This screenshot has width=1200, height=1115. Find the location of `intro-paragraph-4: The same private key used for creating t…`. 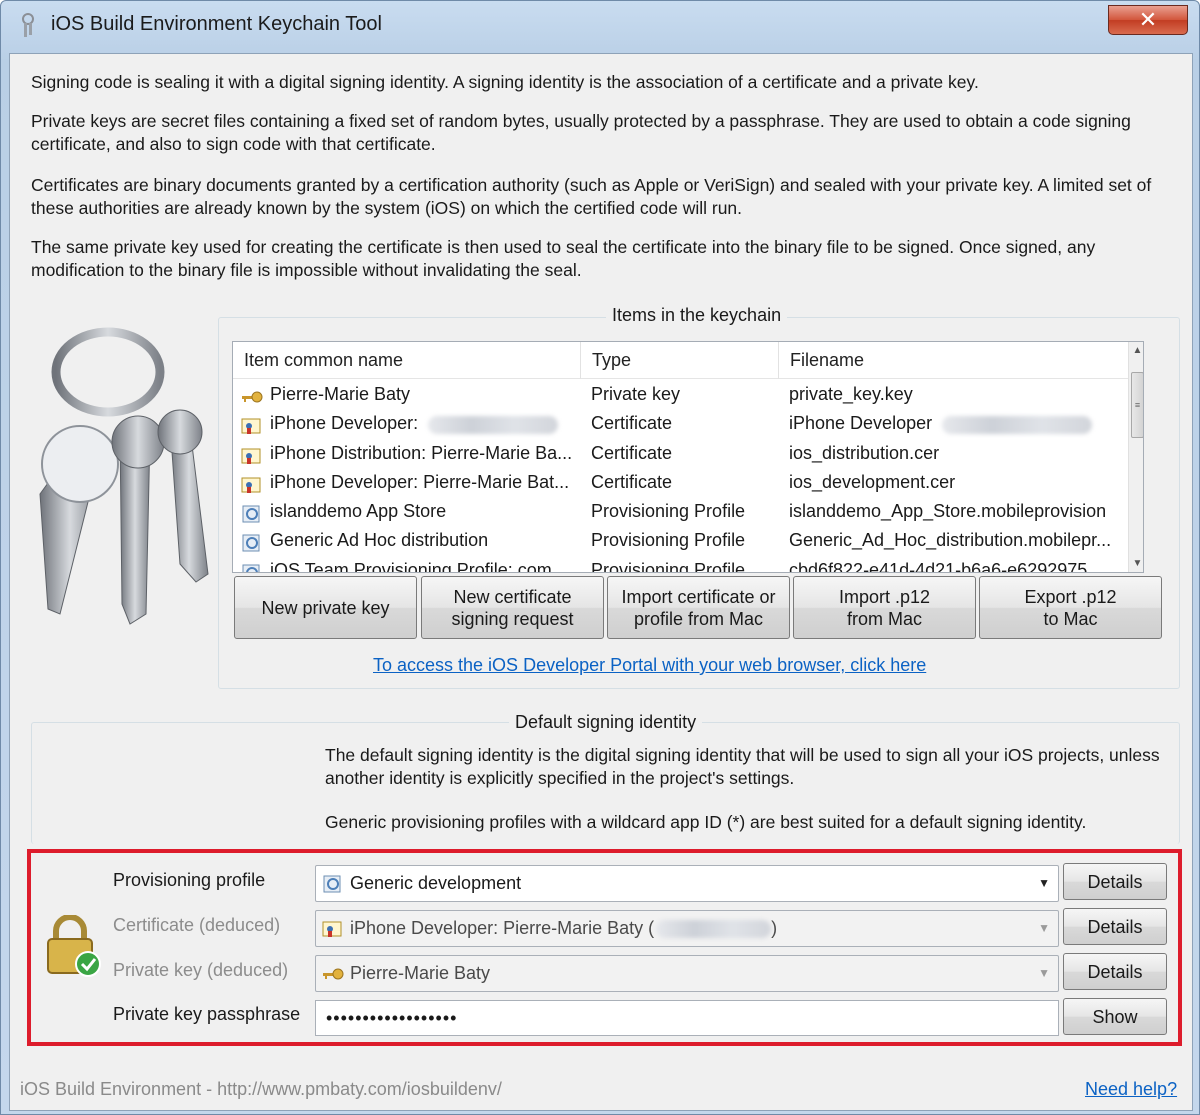

intro-paragraph-4: The same private key used for creating t… is located at coordinates (563, 258).